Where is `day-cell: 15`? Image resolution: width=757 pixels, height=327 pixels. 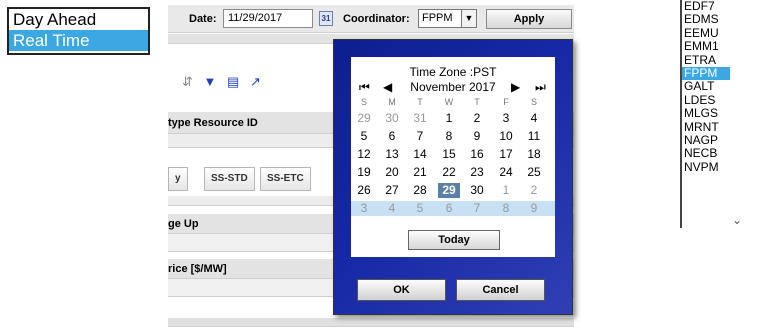
day-cell: 15 is located at coordinates (449, 154).